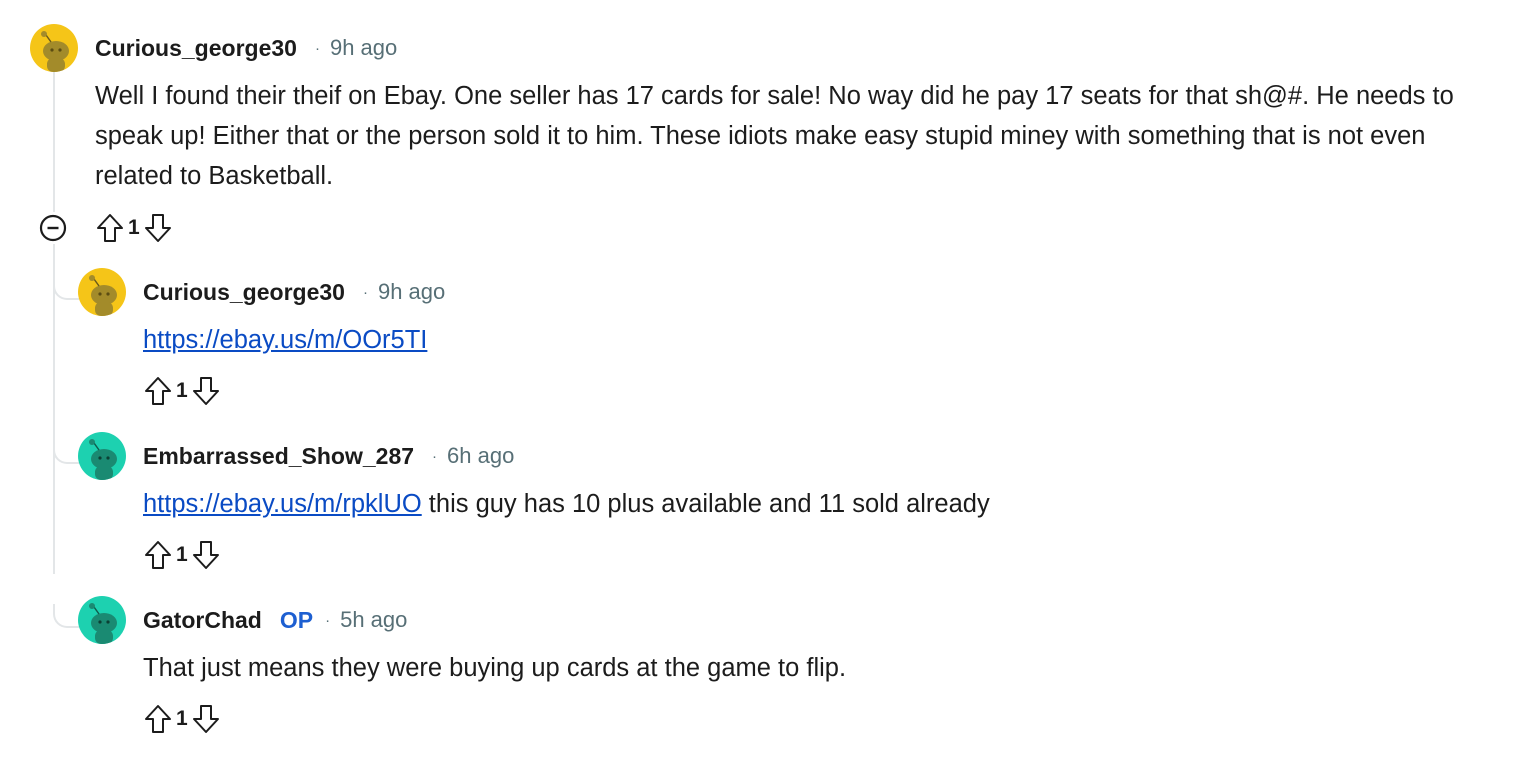  Describe the element at coordinates (480, 456) in the screenshot. I see `comment-timestamp: 6h ago` at that location.